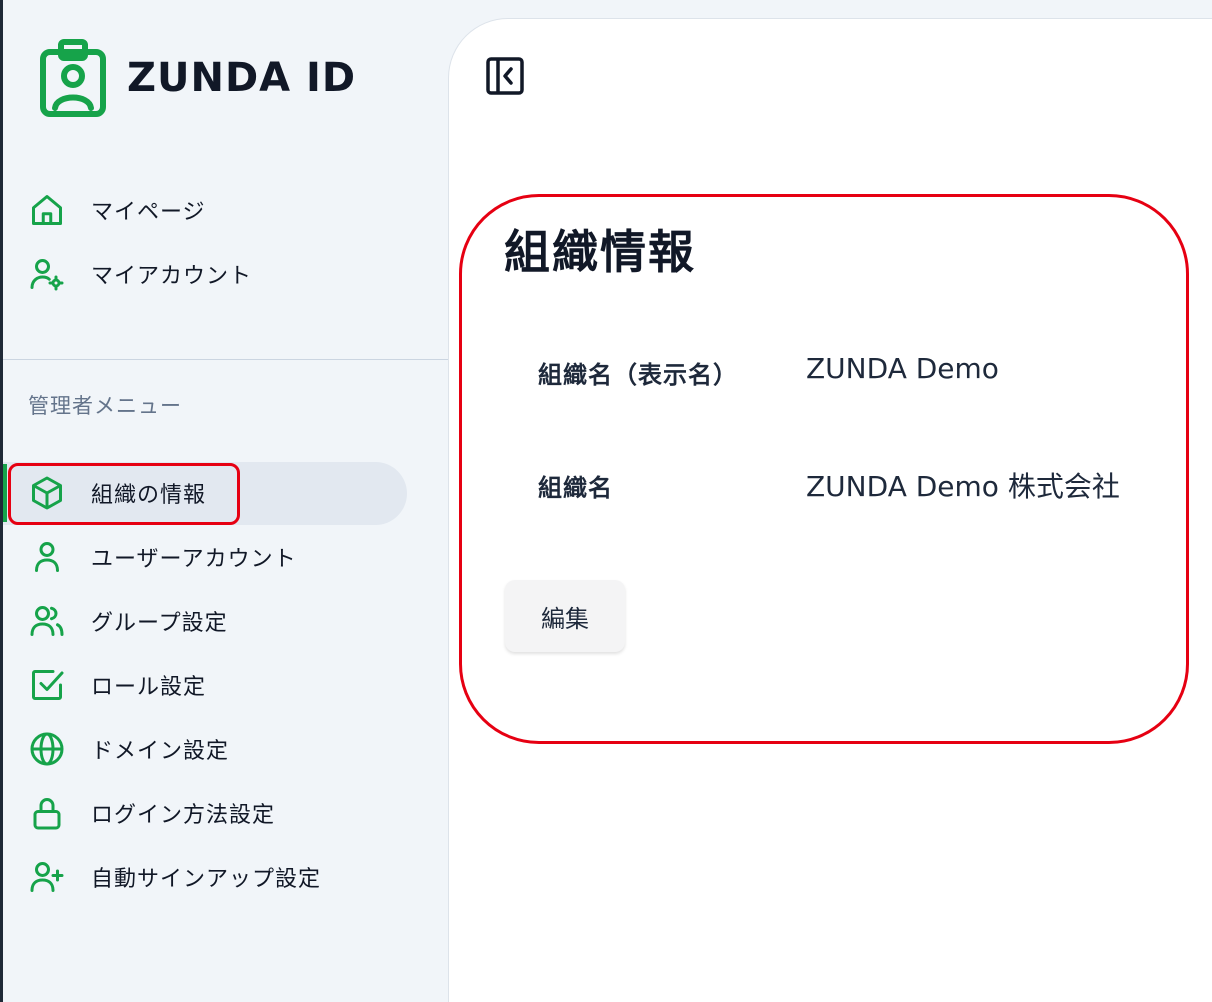  I want to click on home-icon, so click(47, 210).